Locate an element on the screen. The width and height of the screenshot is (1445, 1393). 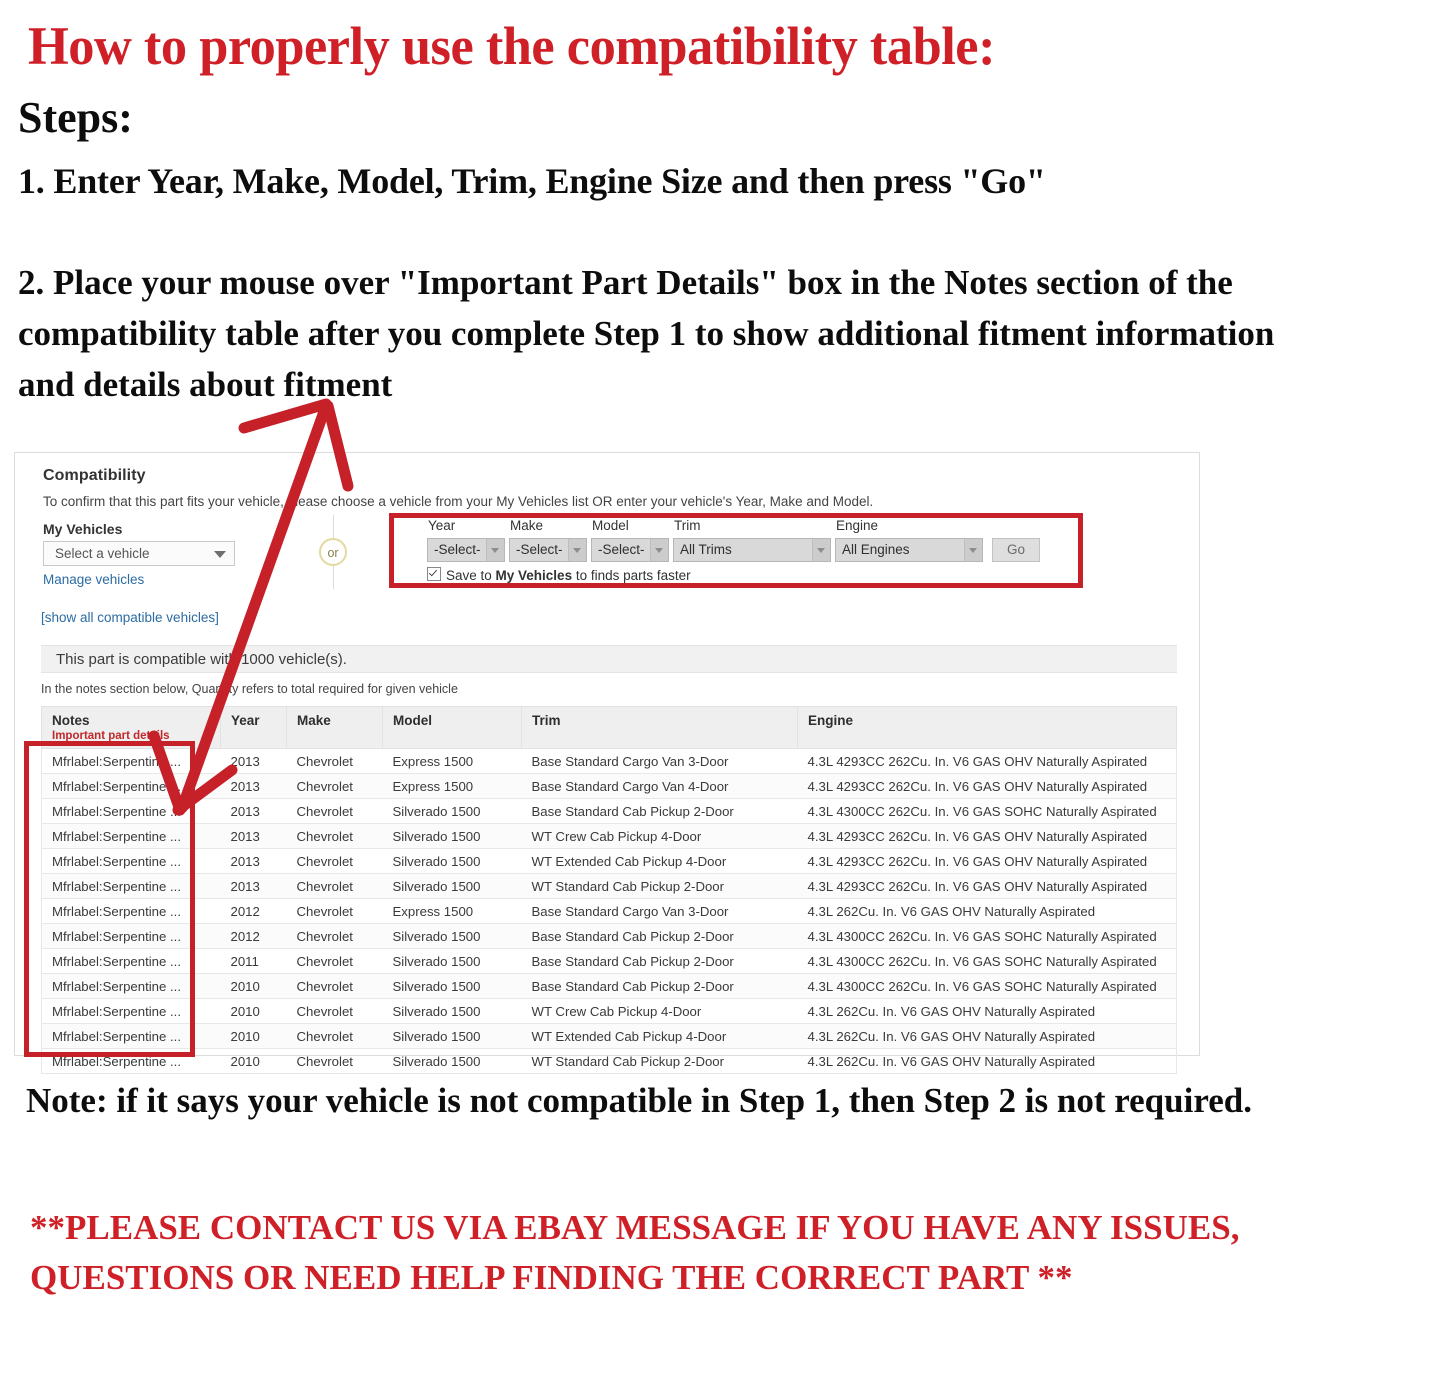
save-bold-text: My Vehicles is located at coordinates (534, 575).